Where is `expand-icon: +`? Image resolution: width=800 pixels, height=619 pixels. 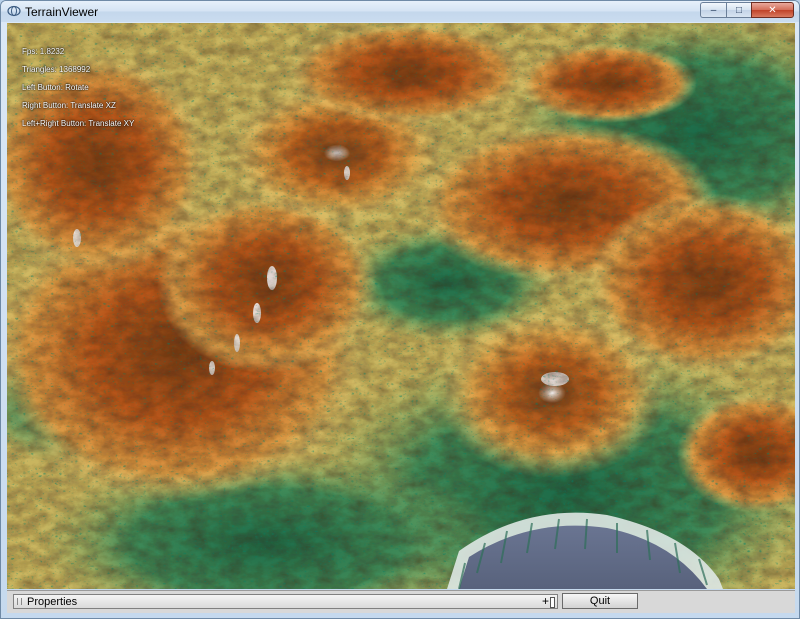
expand-icon: + is located at coordinates (545, 601).